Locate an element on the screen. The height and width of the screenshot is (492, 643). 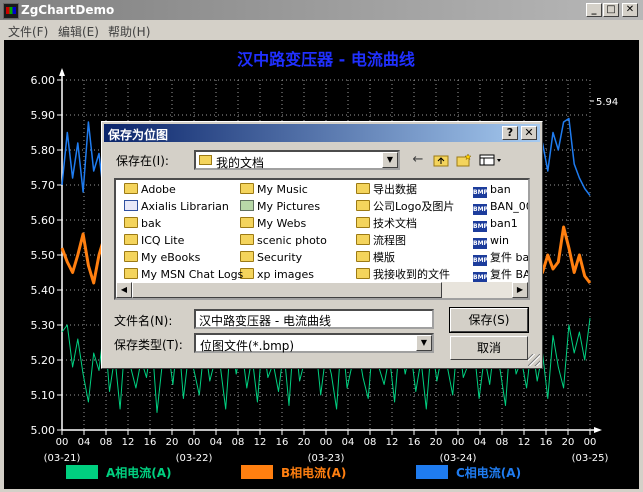
file-item: My Pictures is located at coordinates (280, 207).